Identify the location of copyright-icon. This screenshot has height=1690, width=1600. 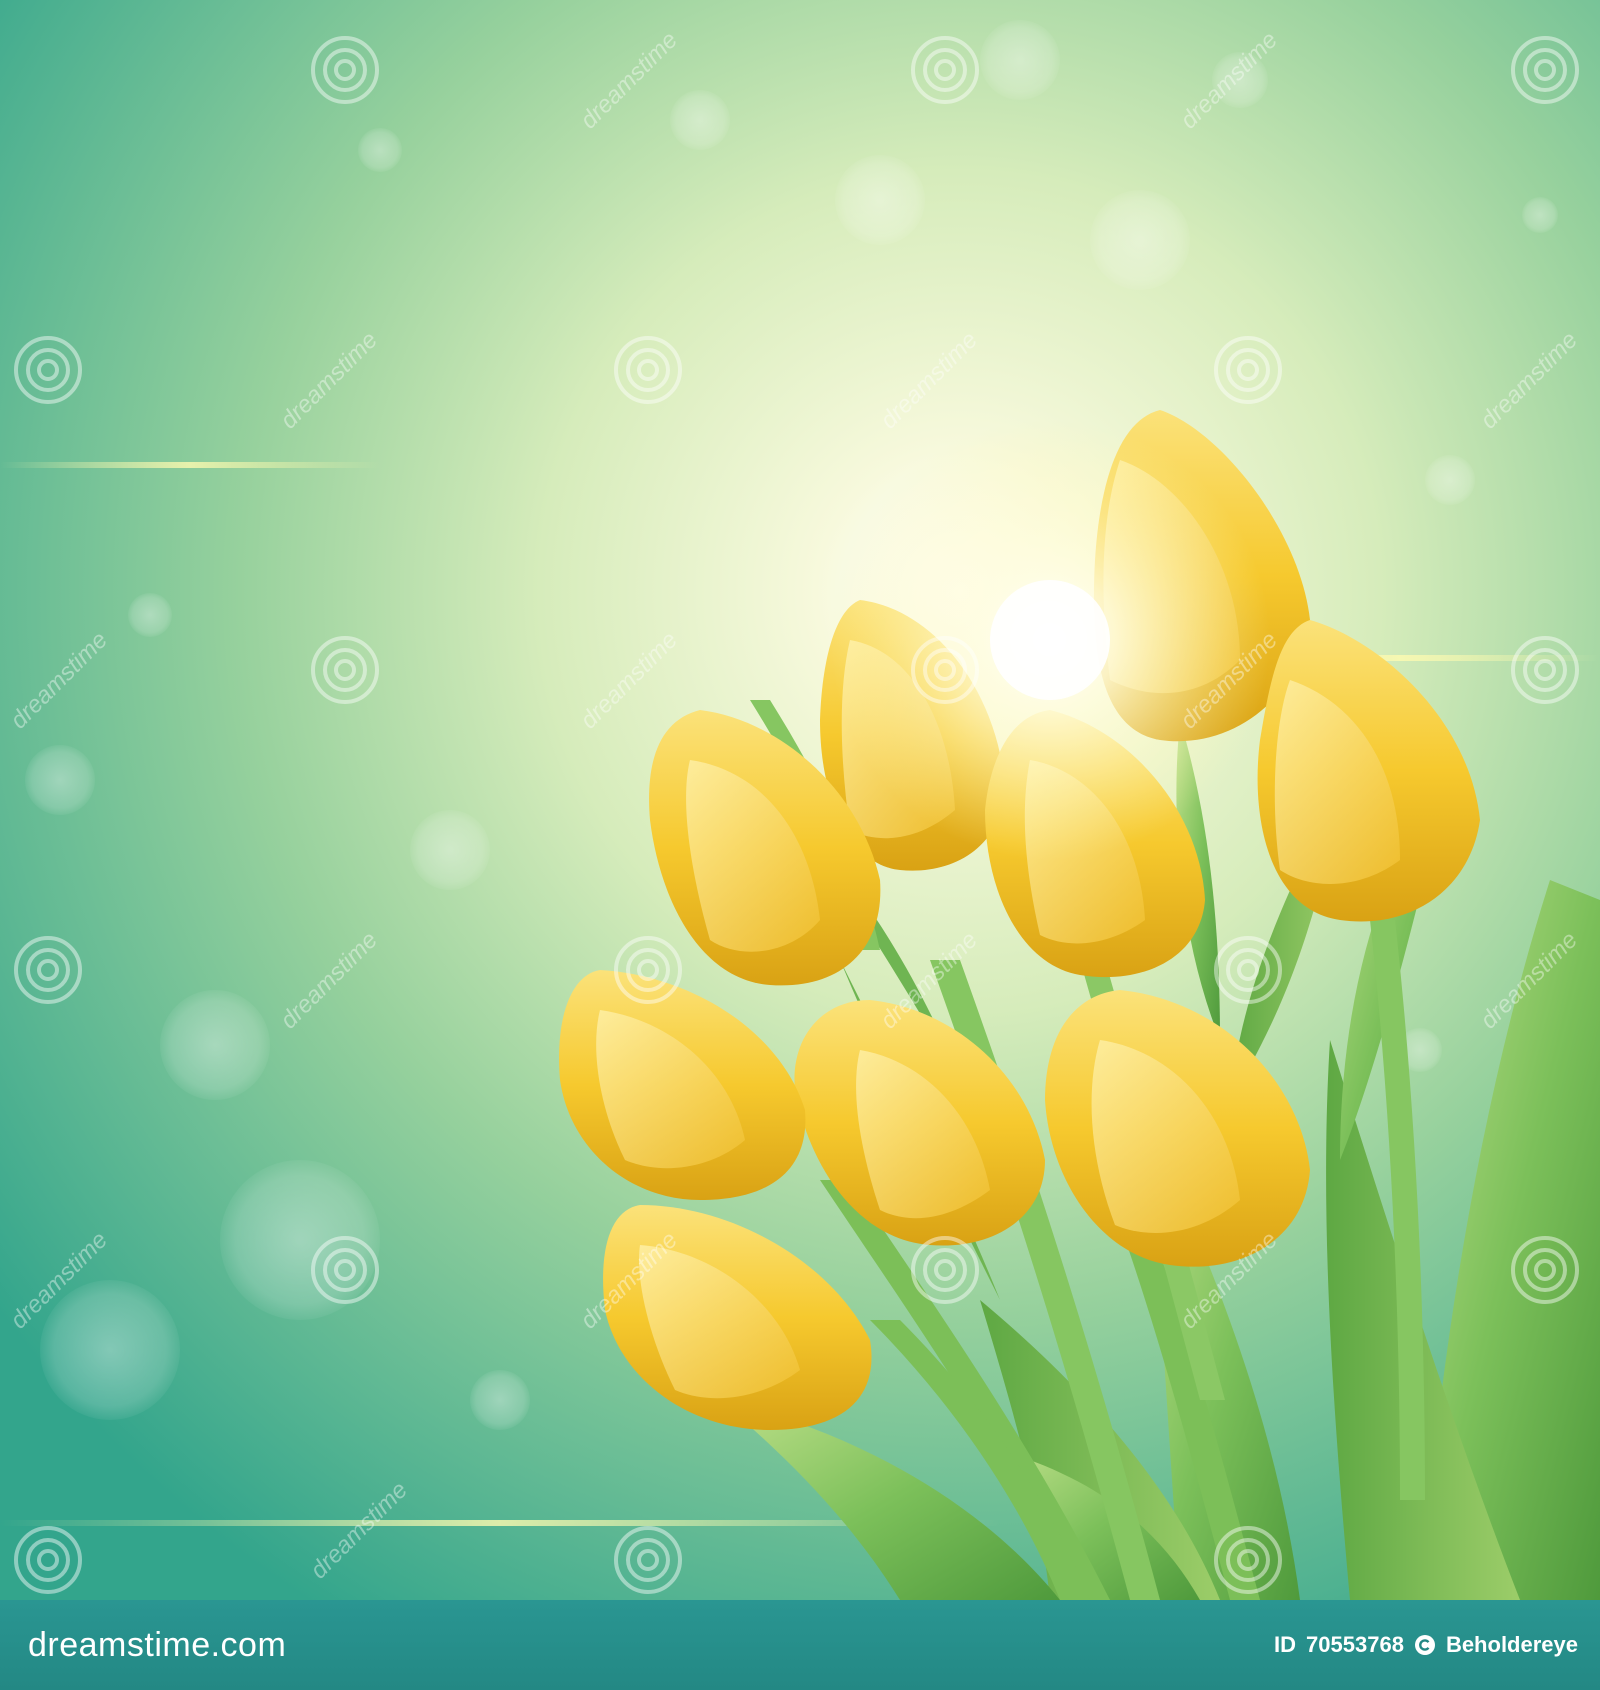
(1425, 1645).